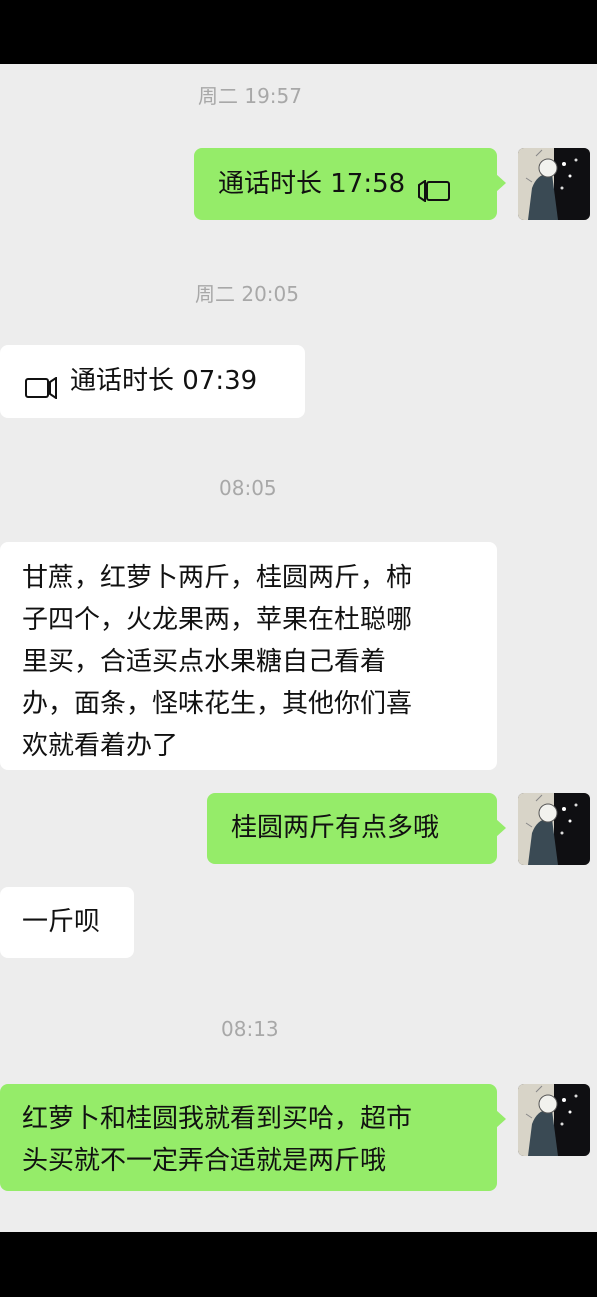 This screenshot has height=1297, width=597. I want to click on message-line: 红萝卜和桂圆我就看到买哈，超市, so click(217, 1119).